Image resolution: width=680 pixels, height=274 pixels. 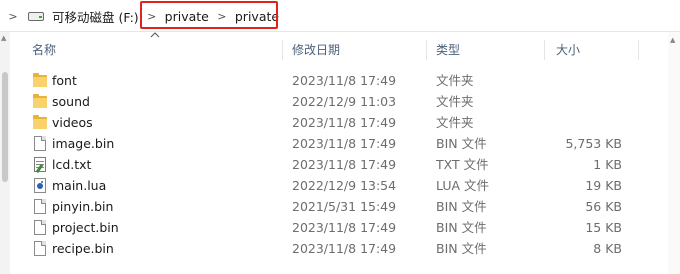 I want to click on vertical-scrollbar: ▲, so click(x=674, y=153).